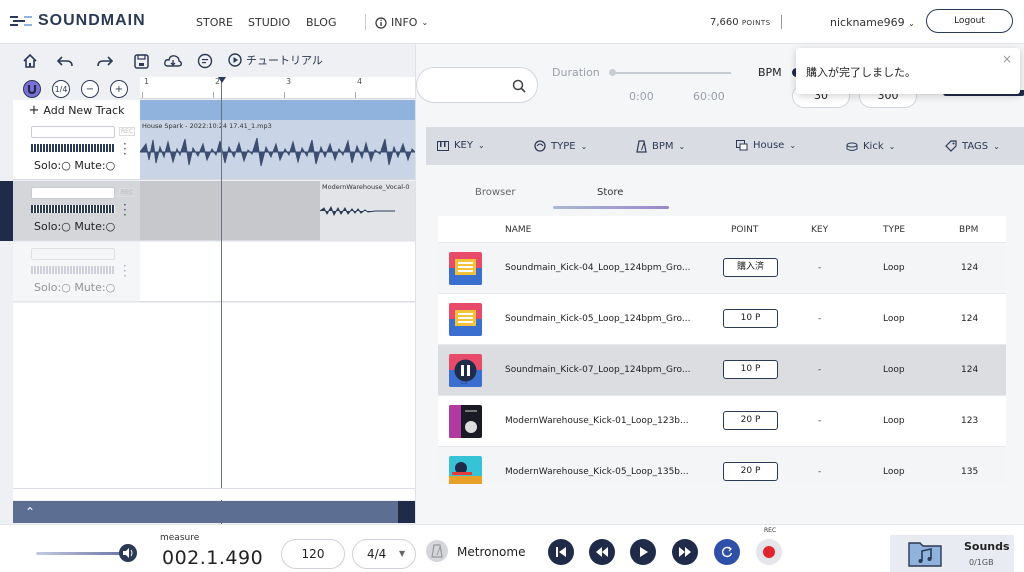  What do you see at coordinates (560, 146) in the screenshot?
I see `filter-type: TYPE ⌄` at bounding box center [560, 146].